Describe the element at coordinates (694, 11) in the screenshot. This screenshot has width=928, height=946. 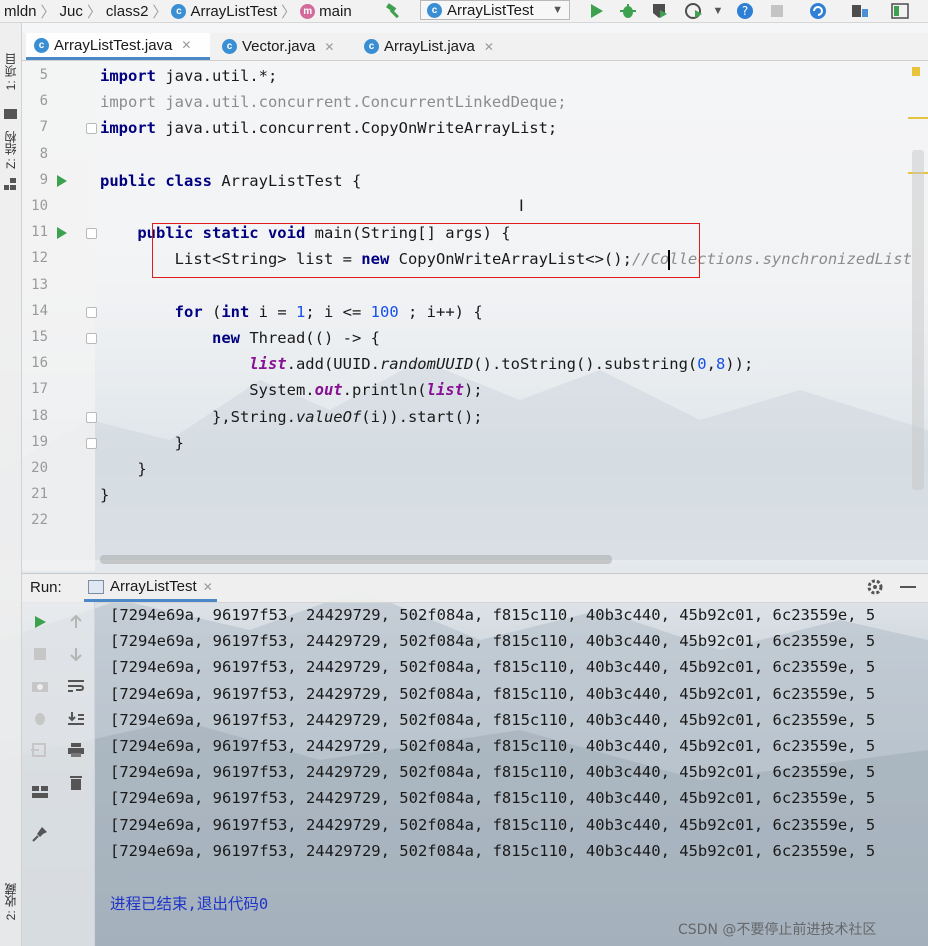
I see `profile-icon` at that location.